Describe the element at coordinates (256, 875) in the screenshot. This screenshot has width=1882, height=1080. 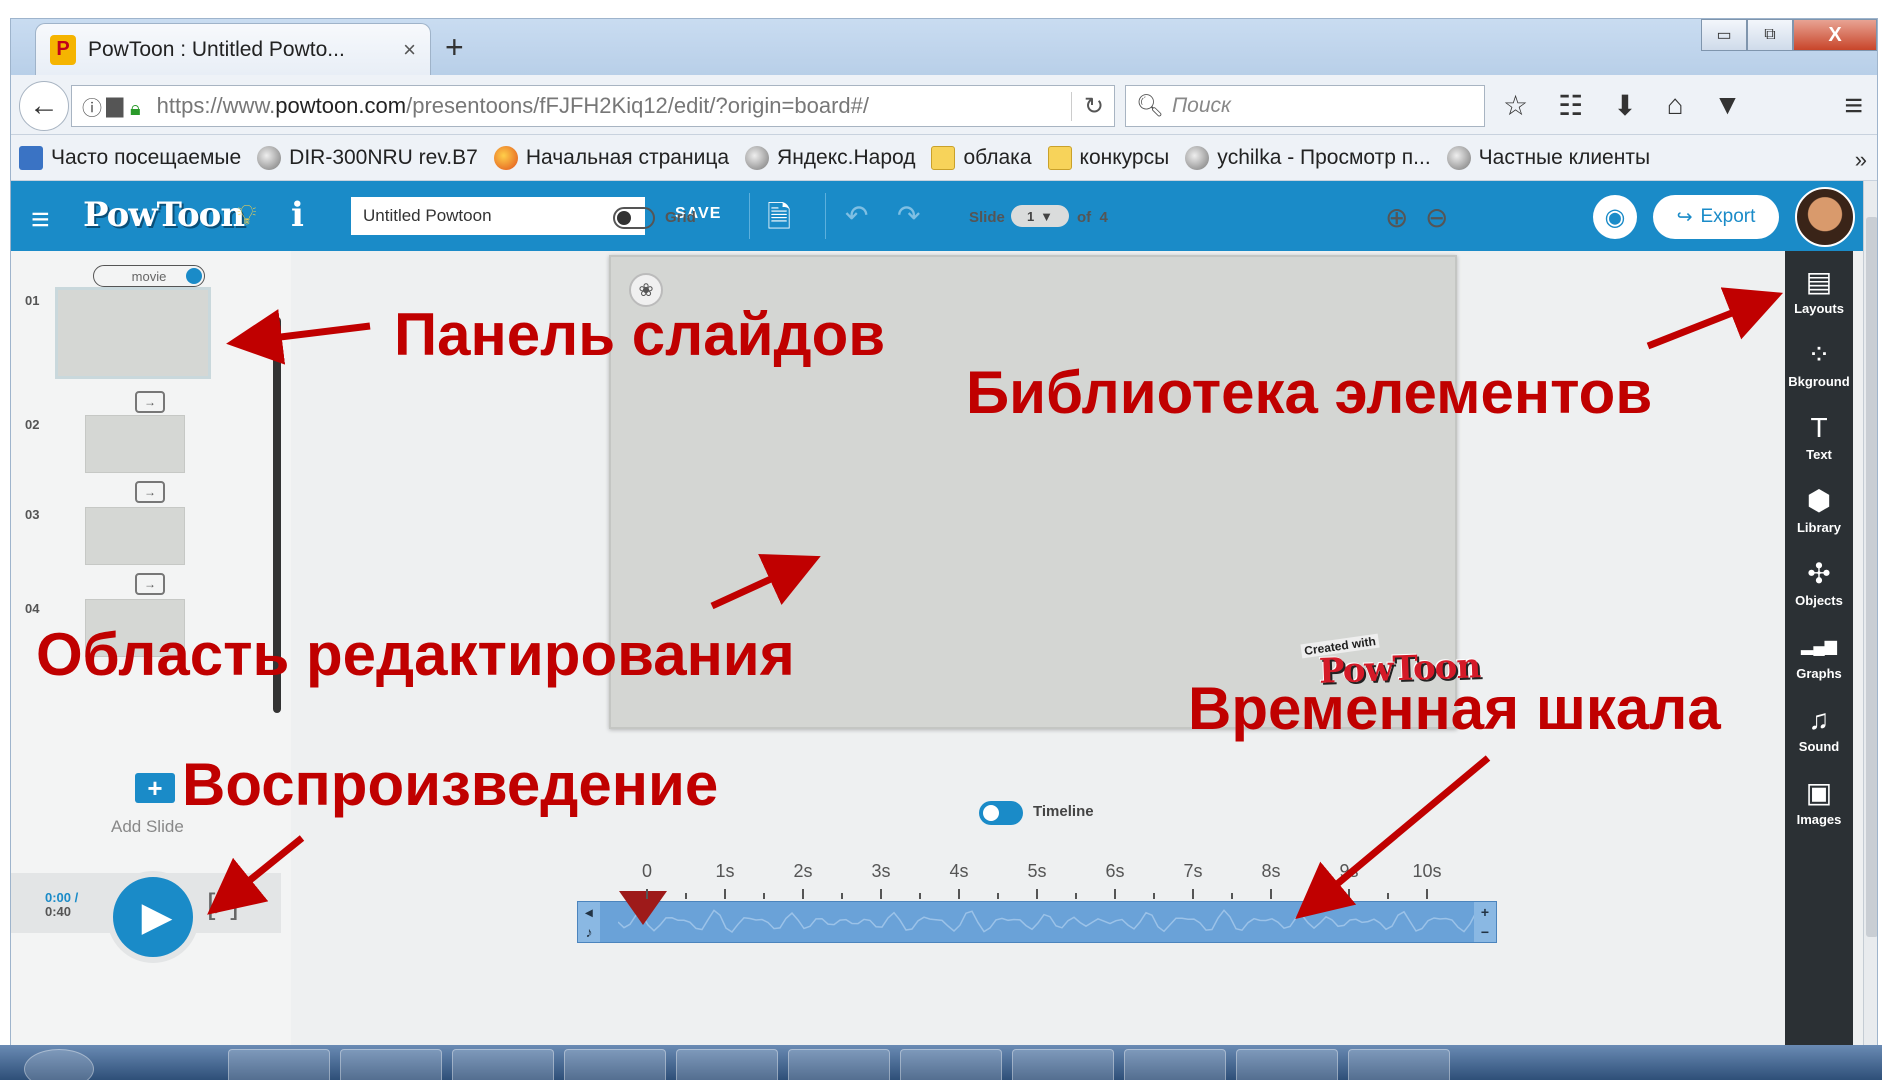
I see `arrow-playback` at that location.